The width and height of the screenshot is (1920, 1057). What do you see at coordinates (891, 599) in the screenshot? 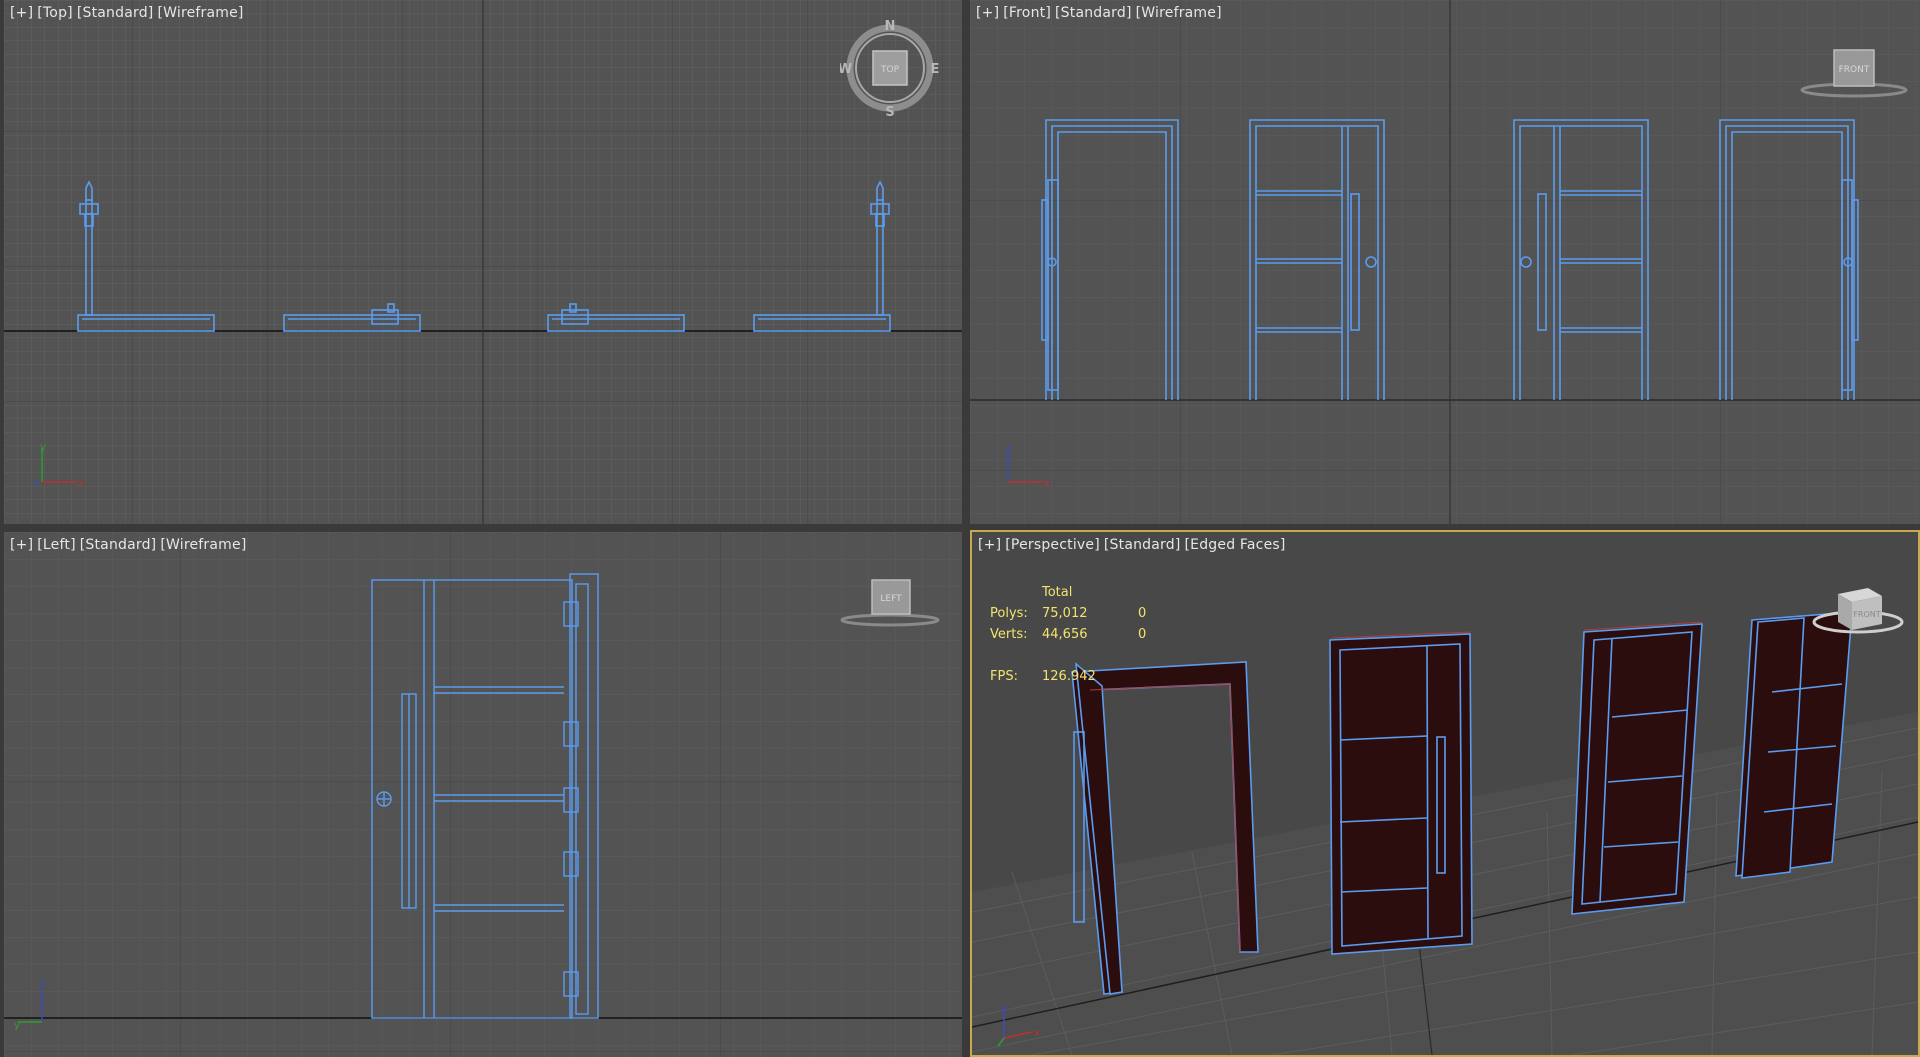
I see `view-cube-face-label: LEFT` at bounding box center [891, 599].